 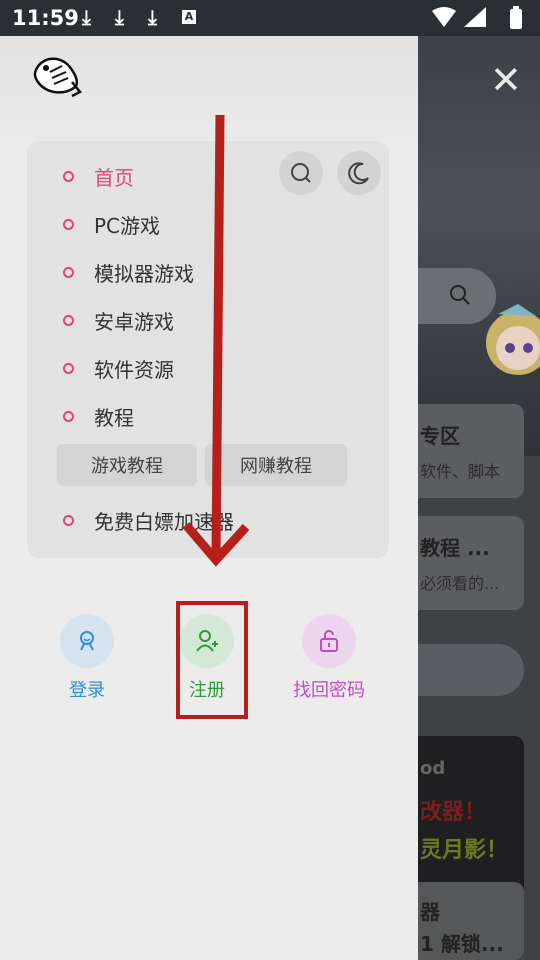 I want to click on recover-password-button: 找回密码, so click(x=329, y=658).